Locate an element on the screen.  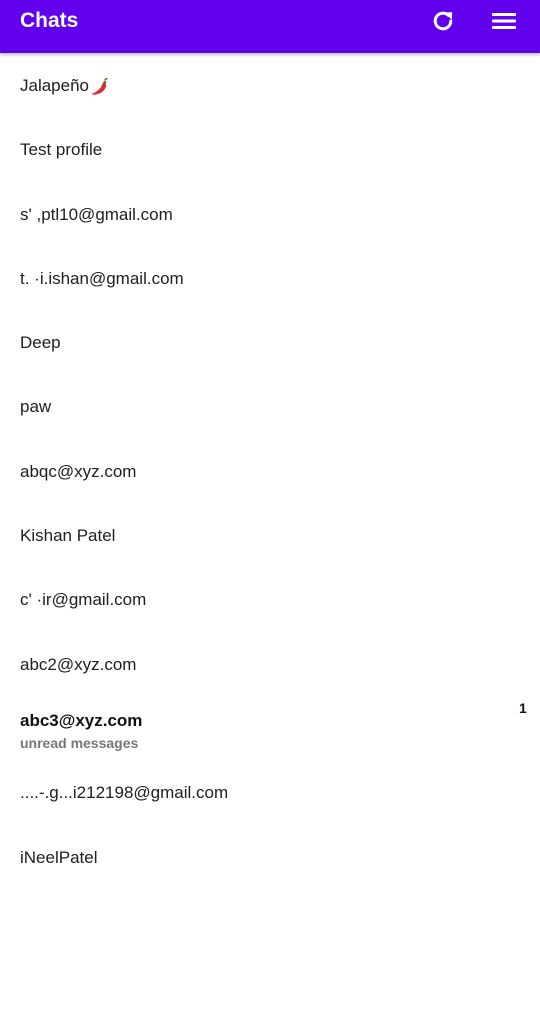
chat-name: t. ·i.ishan@gmail.com is located at coordinates (102, 278).